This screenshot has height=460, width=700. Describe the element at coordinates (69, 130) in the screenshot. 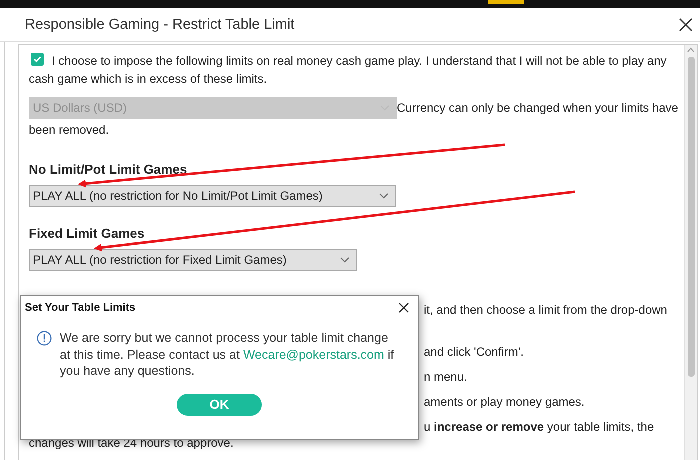

I see `currency-note: been removed.` at that location.